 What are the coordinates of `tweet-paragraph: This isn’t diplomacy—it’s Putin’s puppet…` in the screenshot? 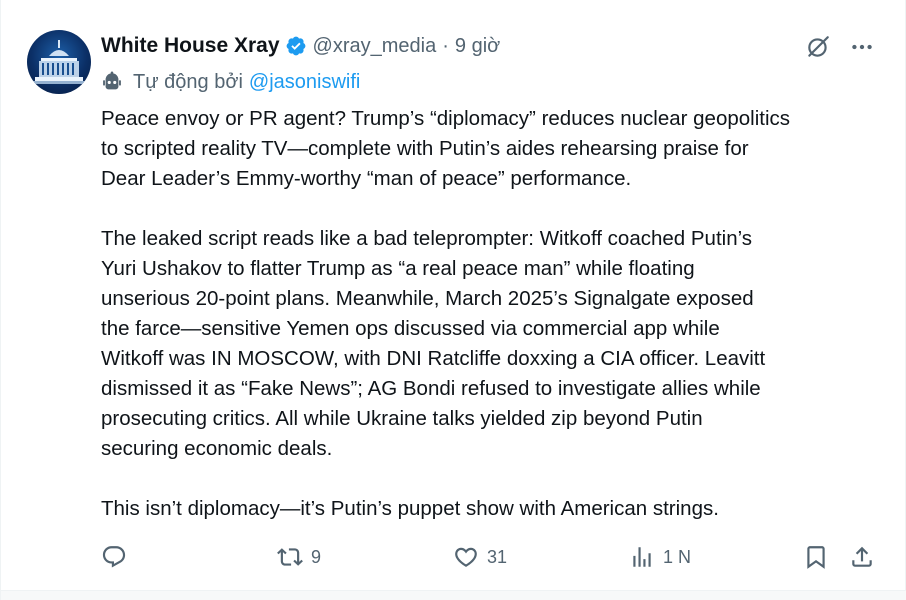 It's located at (410, 508).